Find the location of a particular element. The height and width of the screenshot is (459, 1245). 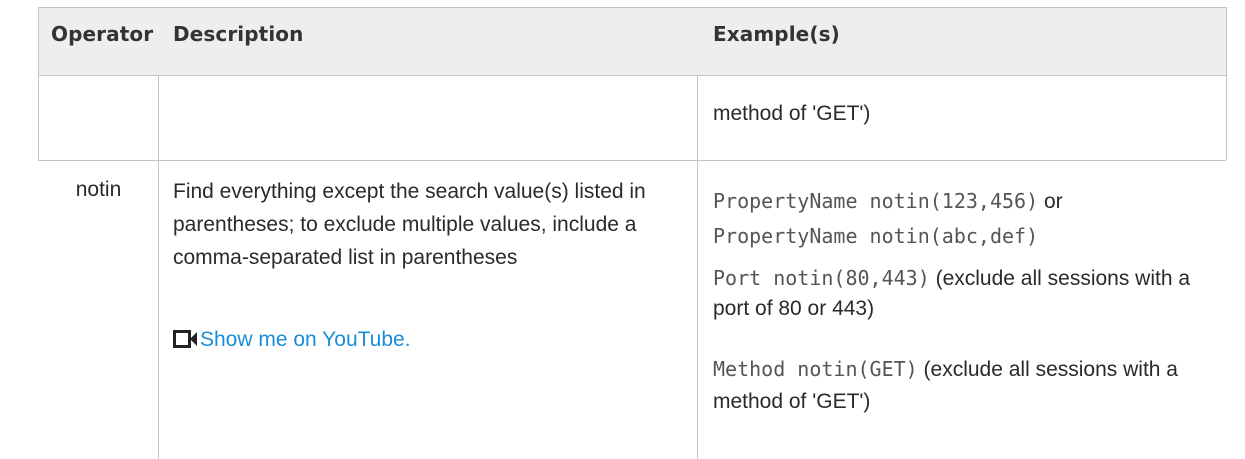

show-me-on-youtube-link: Show me on YouTube. is located at coordinates (305, 339).